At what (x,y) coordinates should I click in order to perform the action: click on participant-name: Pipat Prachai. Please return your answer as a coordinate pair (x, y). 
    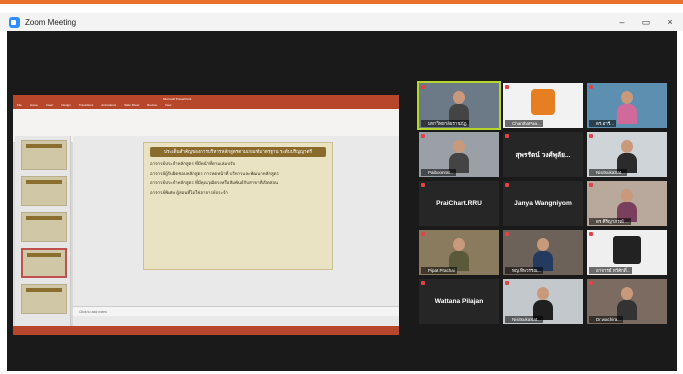
    Looking at the image, I should click on (439, 270).